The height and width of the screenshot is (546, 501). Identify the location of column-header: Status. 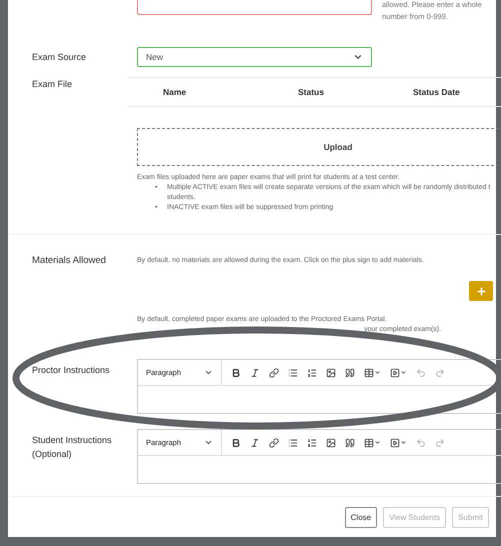
(311, 92).